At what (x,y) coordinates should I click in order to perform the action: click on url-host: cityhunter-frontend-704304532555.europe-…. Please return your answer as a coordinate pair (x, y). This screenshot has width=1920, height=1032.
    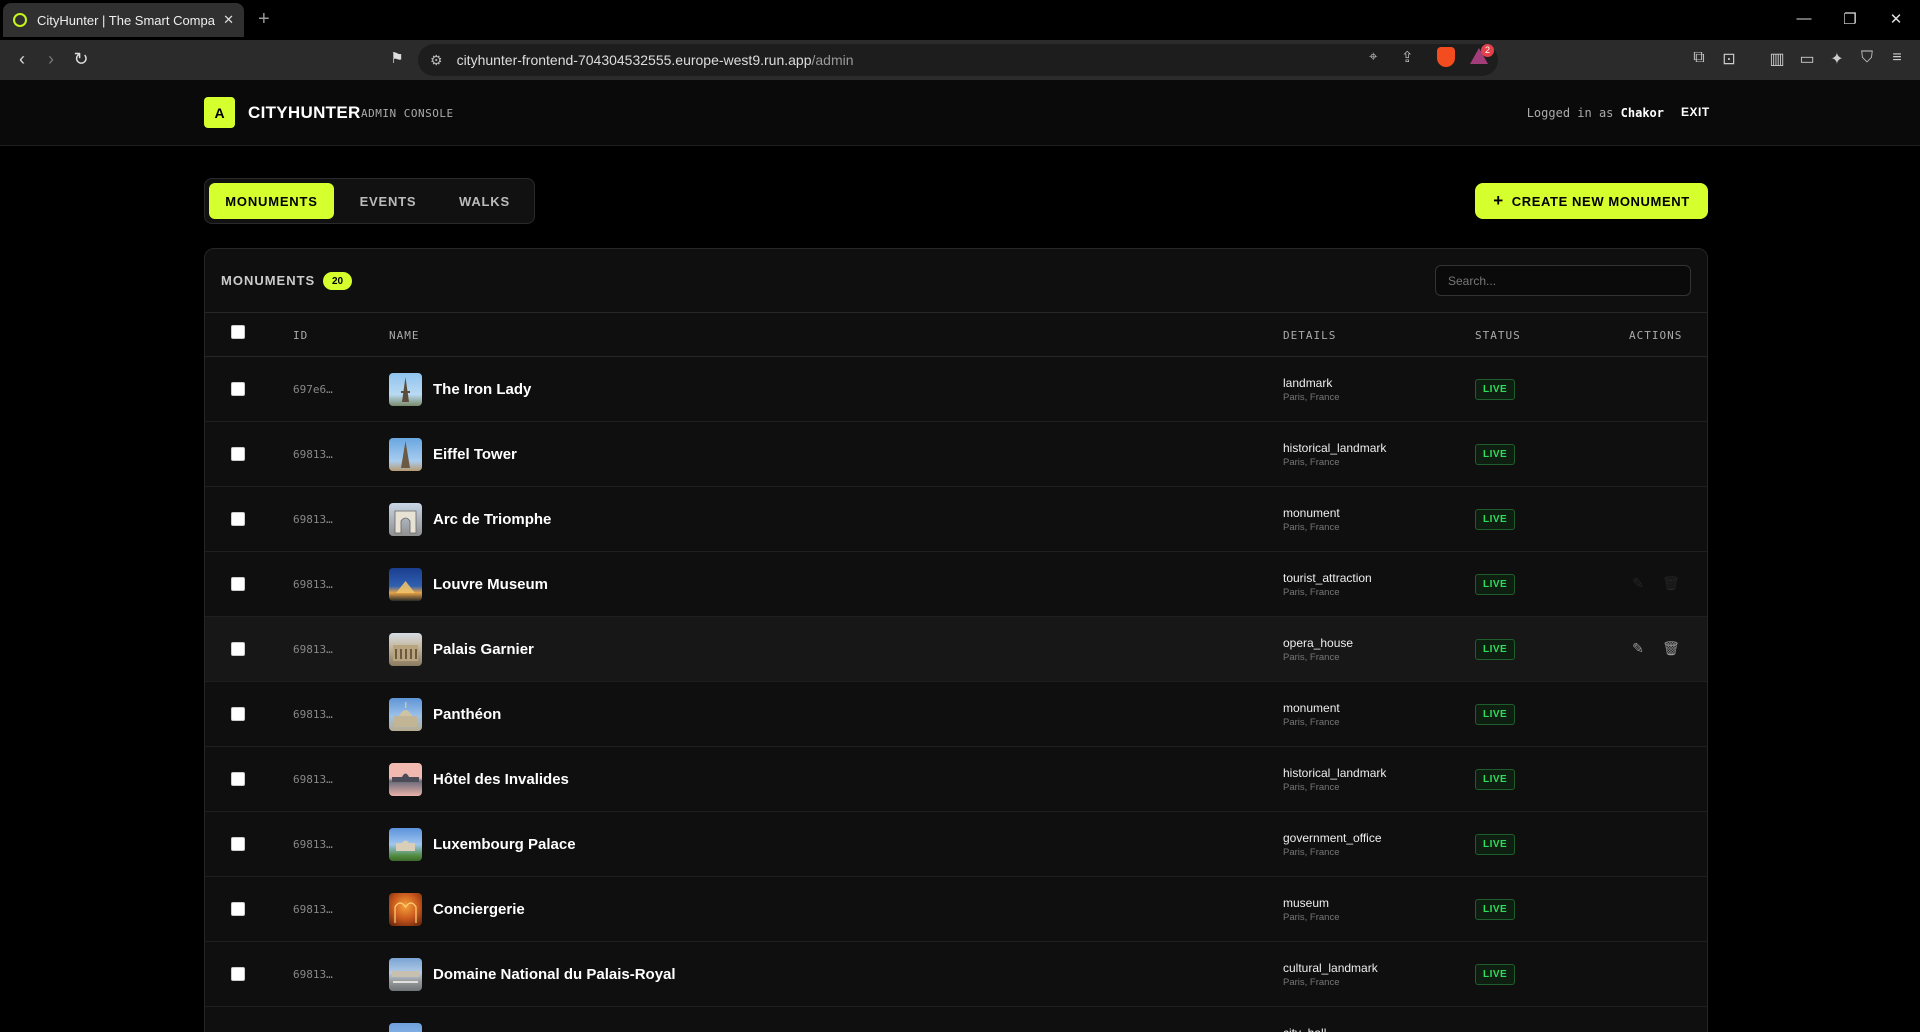
    Looking at the image, I should click on (634, 60).